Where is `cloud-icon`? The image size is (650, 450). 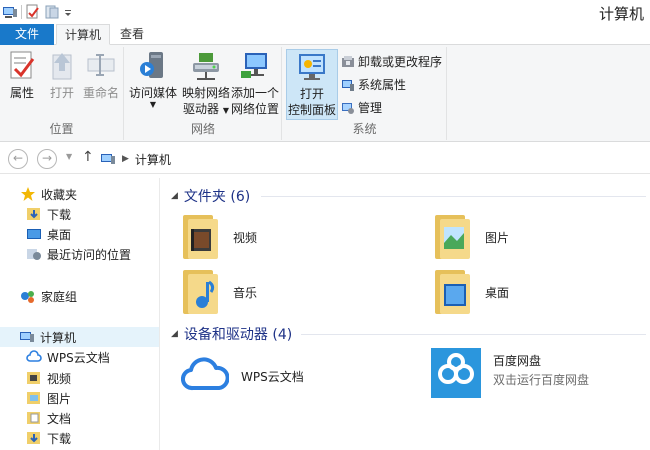
cloud-icon is located at coordinates (34, 357).